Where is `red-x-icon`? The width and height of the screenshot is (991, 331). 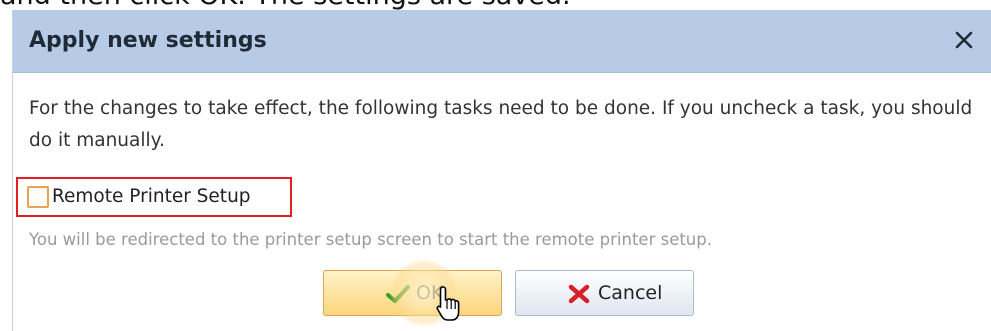 red-x-icon is located at coordinates (579, 294).